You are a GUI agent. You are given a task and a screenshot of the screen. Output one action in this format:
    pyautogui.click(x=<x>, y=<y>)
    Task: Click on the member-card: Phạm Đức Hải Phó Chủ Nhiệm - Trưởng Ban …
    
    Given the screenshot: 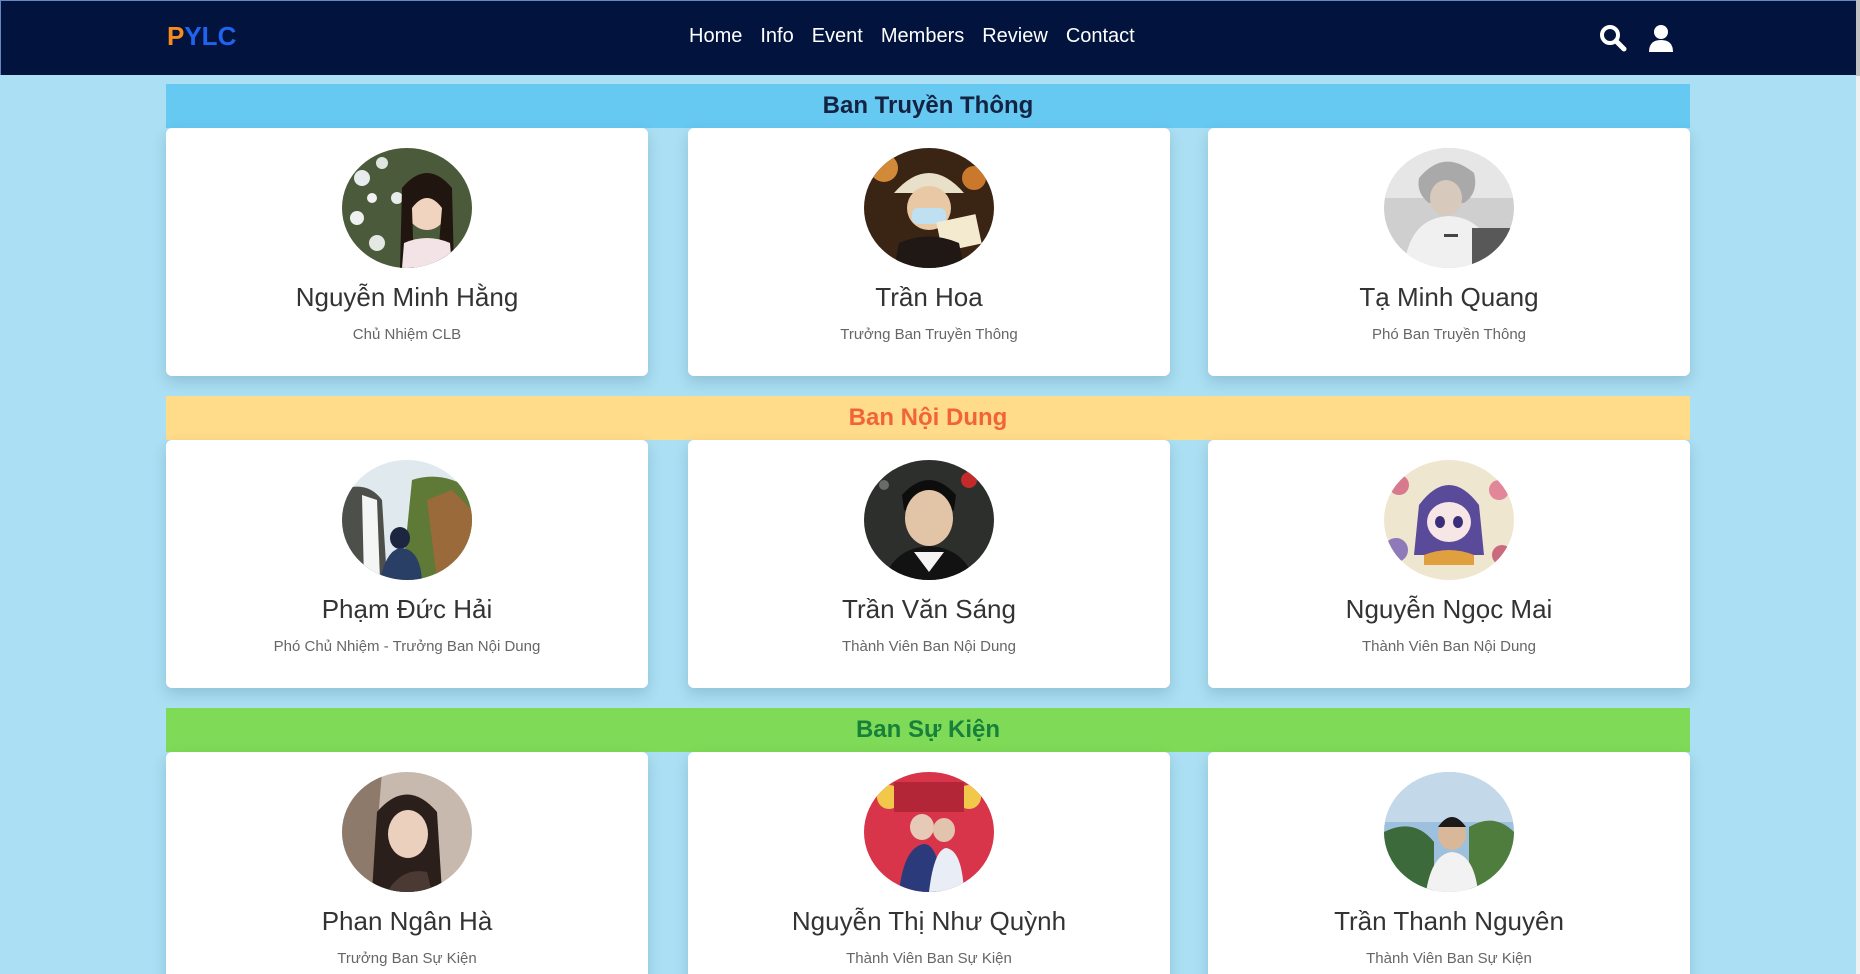 What is the action you would take?
    pyautogui.click(x=407, y=564)
    